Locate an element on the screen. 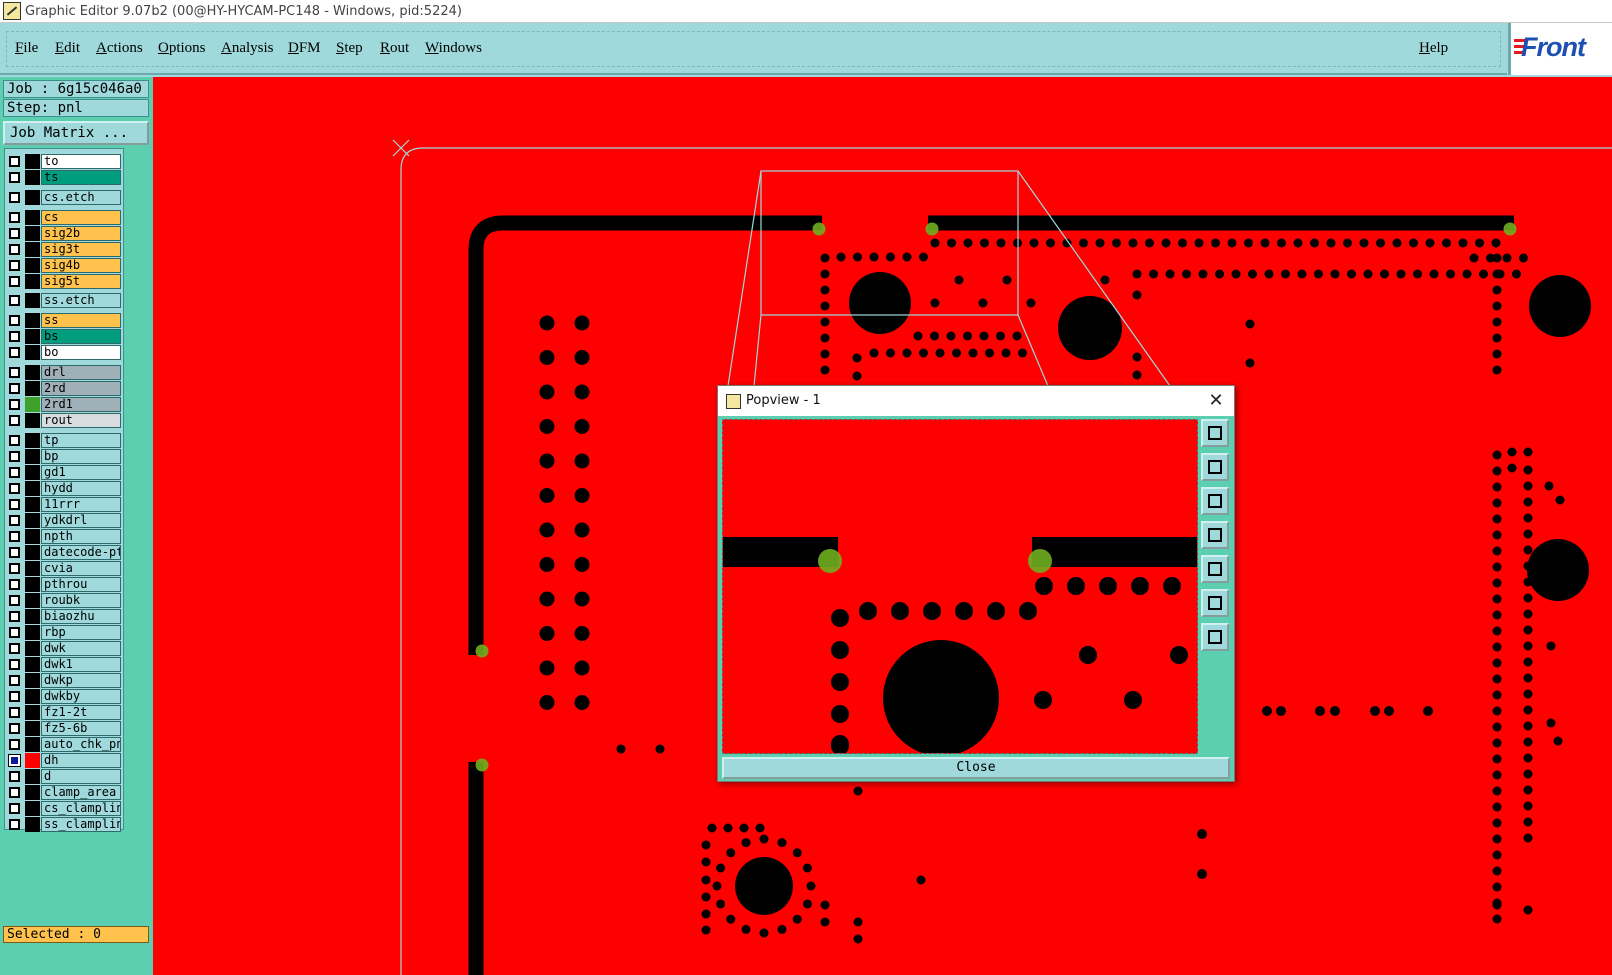 The width and height of the screenshot is (1612, 975). layer-name: drl is located at coordinates (81, 372).